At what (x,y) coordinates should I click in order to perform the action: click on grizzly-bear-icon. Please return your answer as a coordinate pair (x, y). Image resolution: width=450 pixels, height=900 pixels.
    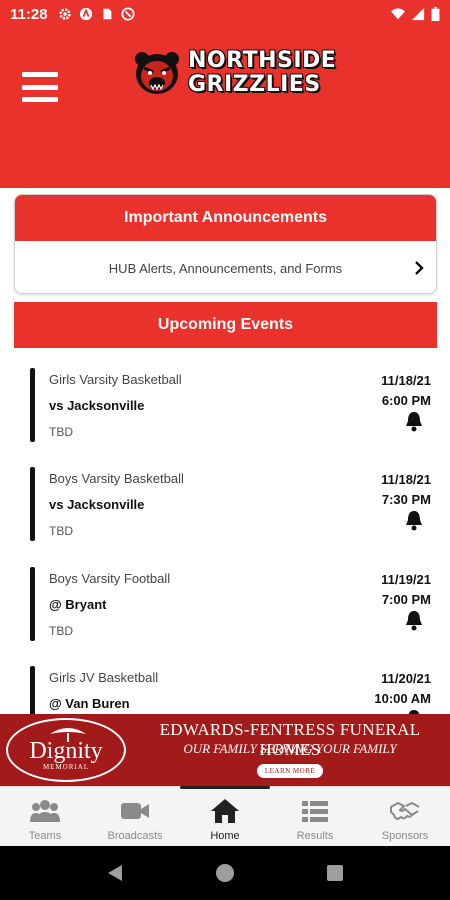
    Looking at the image, I should click on (157, 73).